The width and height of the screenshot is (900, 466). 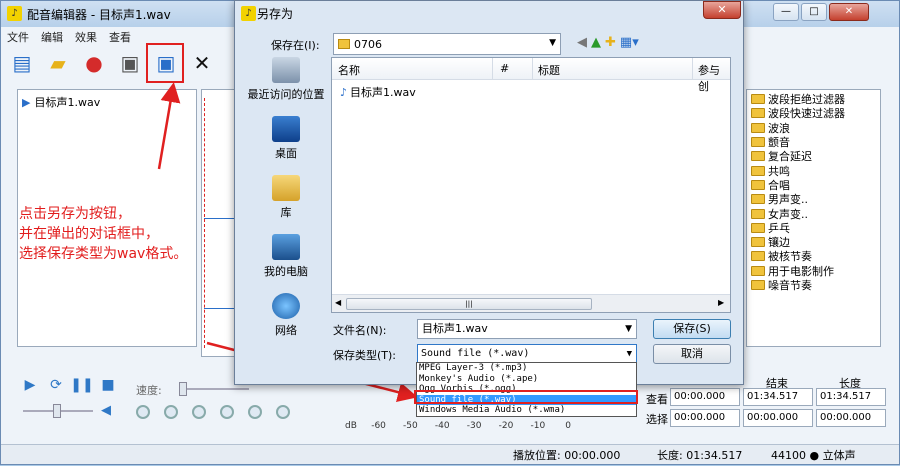 What do you see at coordinates (813, 455) in the screenshot?
I see `status-format: 44100 ● 立体声` at bounding box center [813, 455].